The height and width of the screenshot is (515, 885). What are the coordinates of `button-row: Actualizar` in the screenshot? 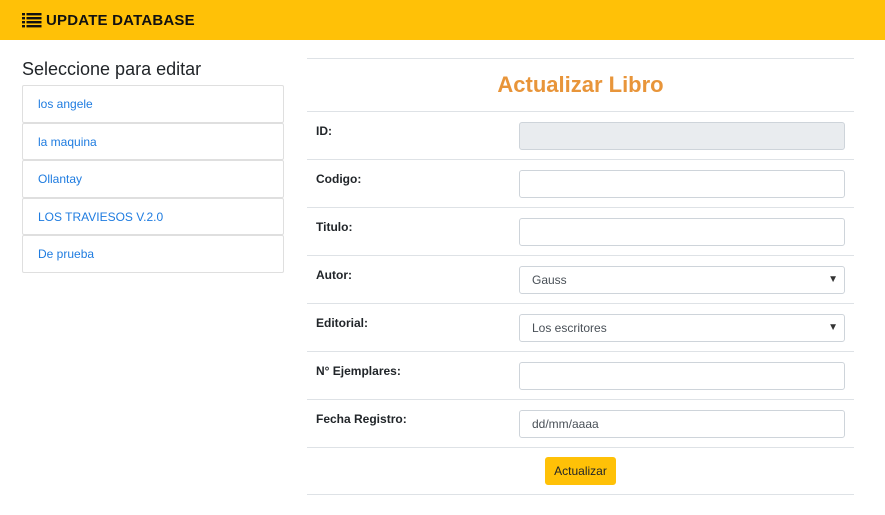 It's located at (580, 471).